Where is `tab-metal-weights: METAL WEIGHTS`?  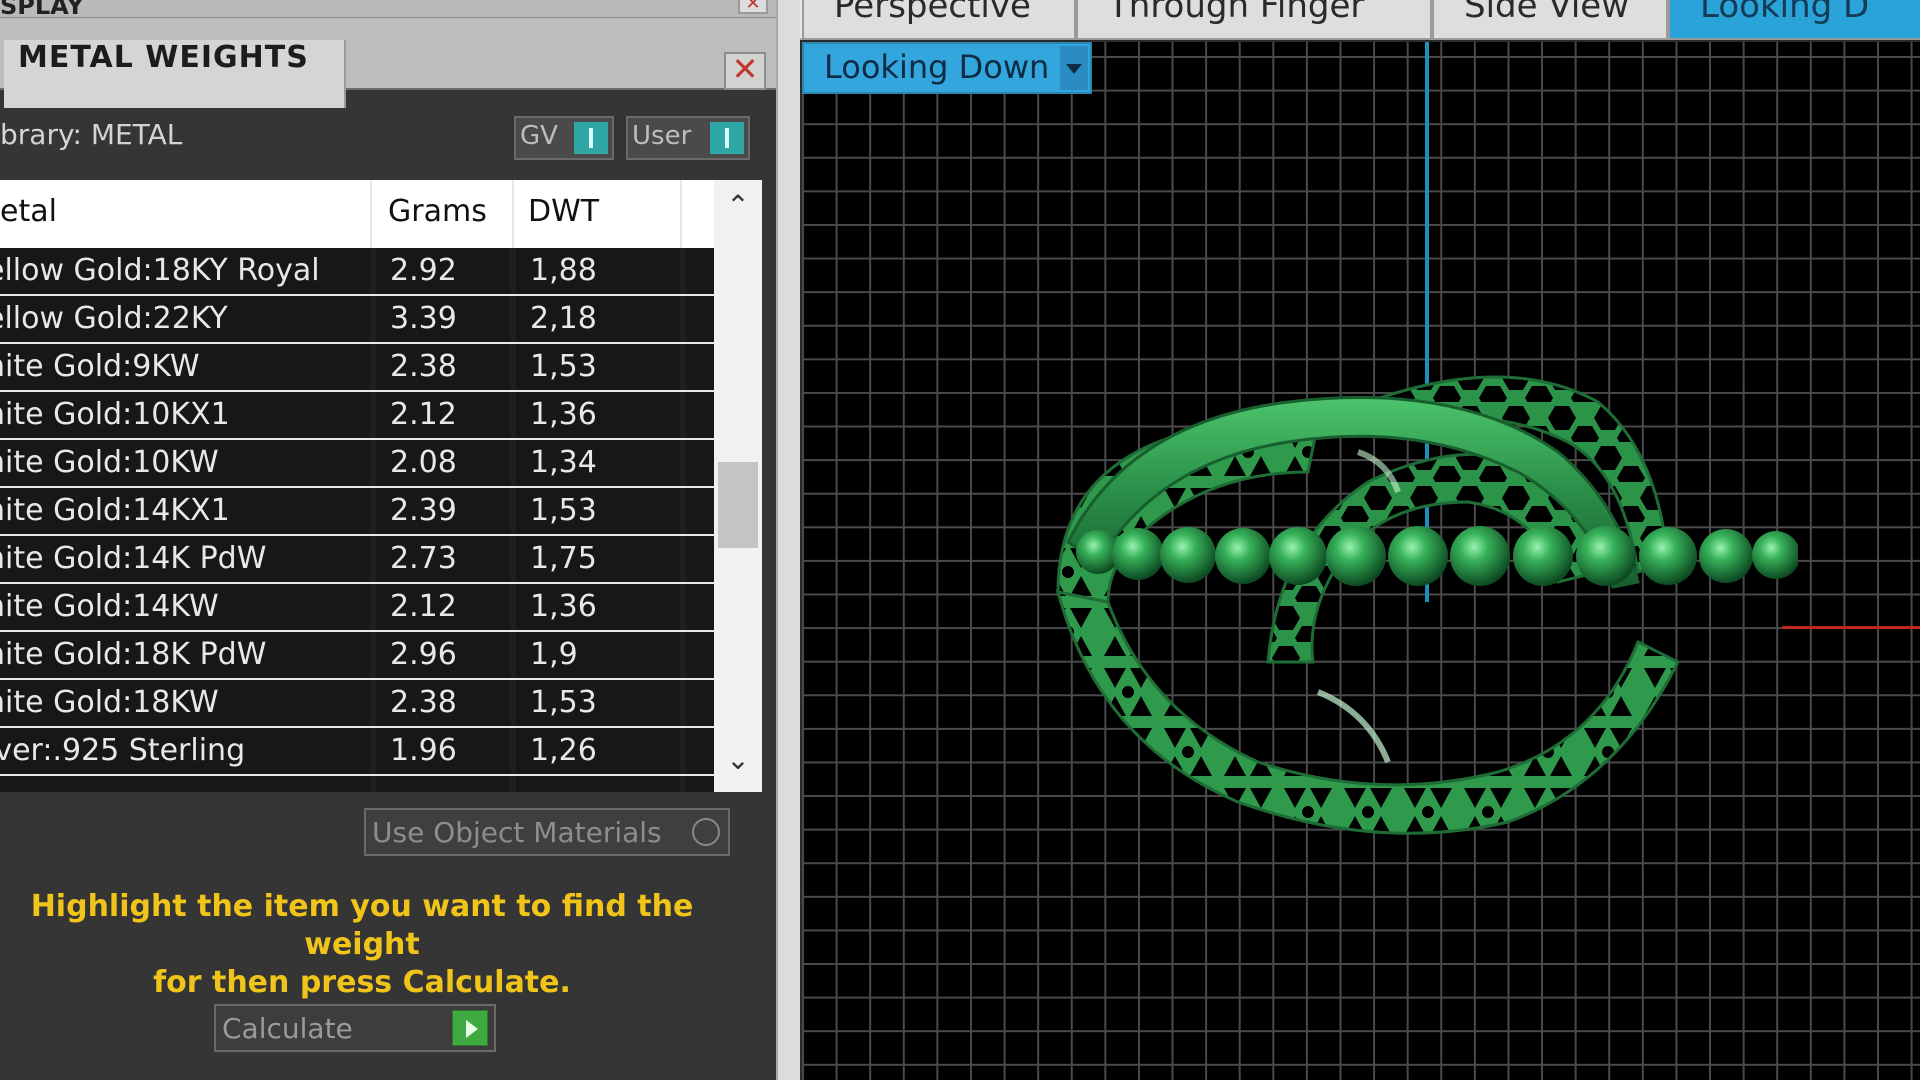
tab-metal-weights: METAL WEIGHTS is located at coordinates (175, 74).